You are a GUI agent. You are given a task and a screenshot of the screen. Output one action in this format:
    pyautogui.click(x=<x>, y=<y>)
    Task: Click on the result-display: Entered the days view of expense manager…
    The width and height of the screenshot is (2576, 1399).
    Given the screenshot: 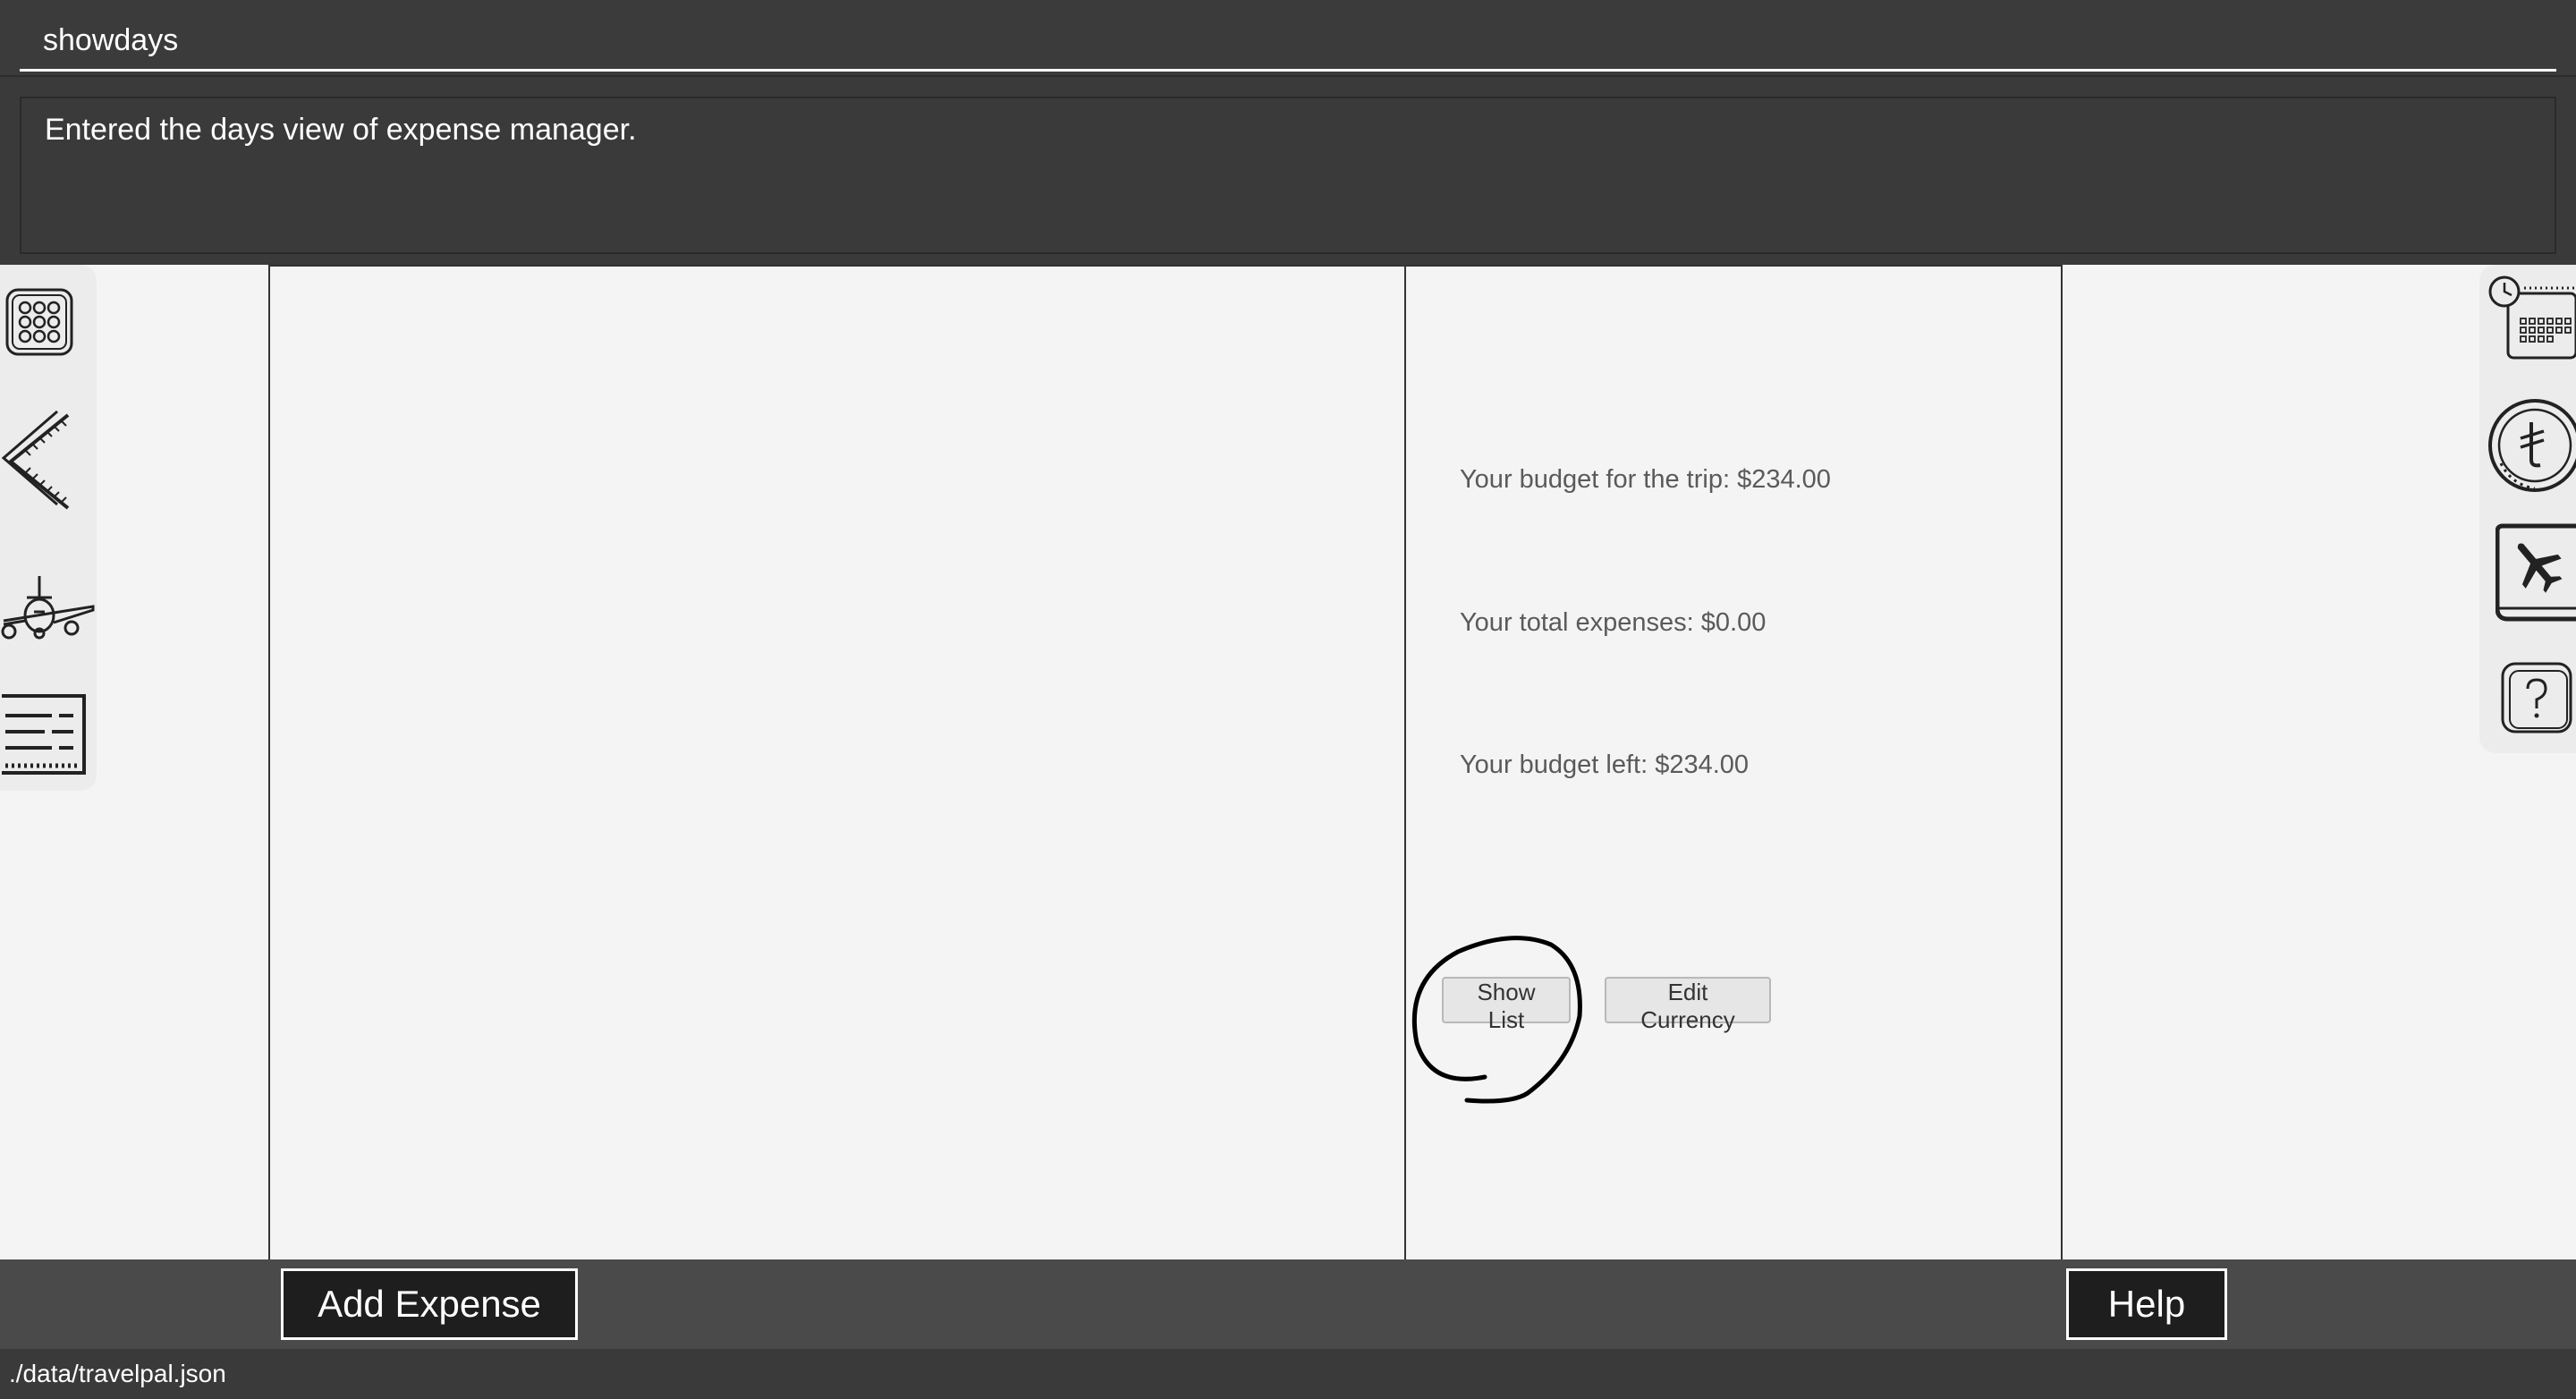 What is the action you would take?
    pyautogui.click(x=1288, y=175)
    